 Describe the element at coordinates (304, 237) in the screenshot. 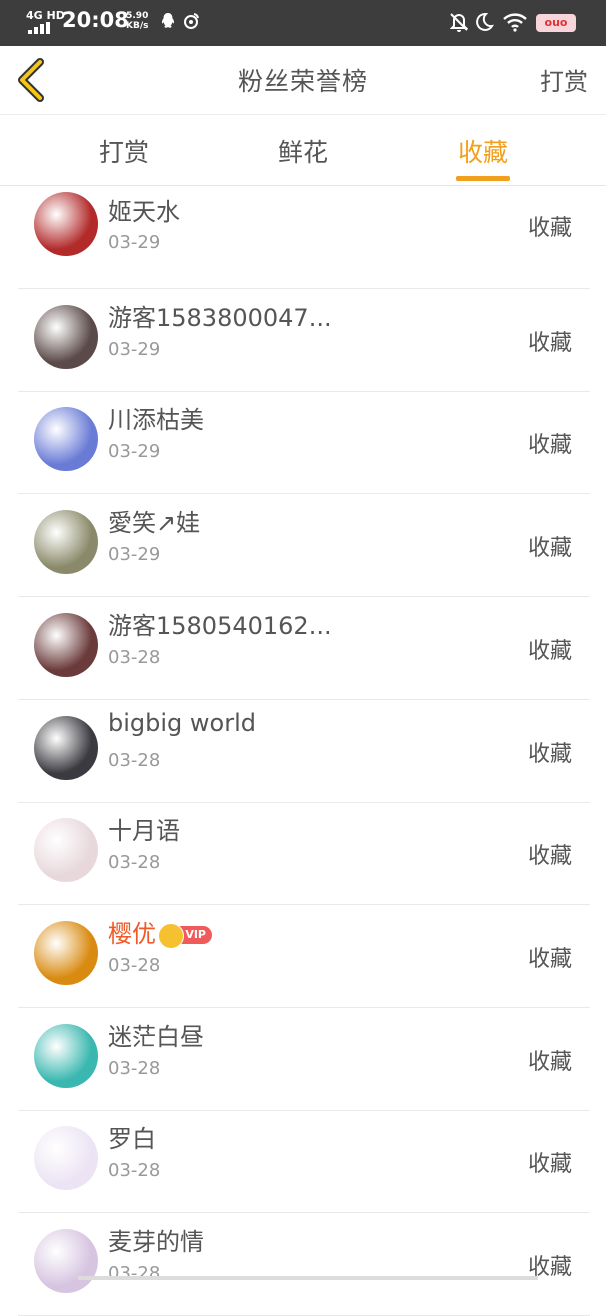

I see `list-item: 姬天水 03-29 收藏` at that location.